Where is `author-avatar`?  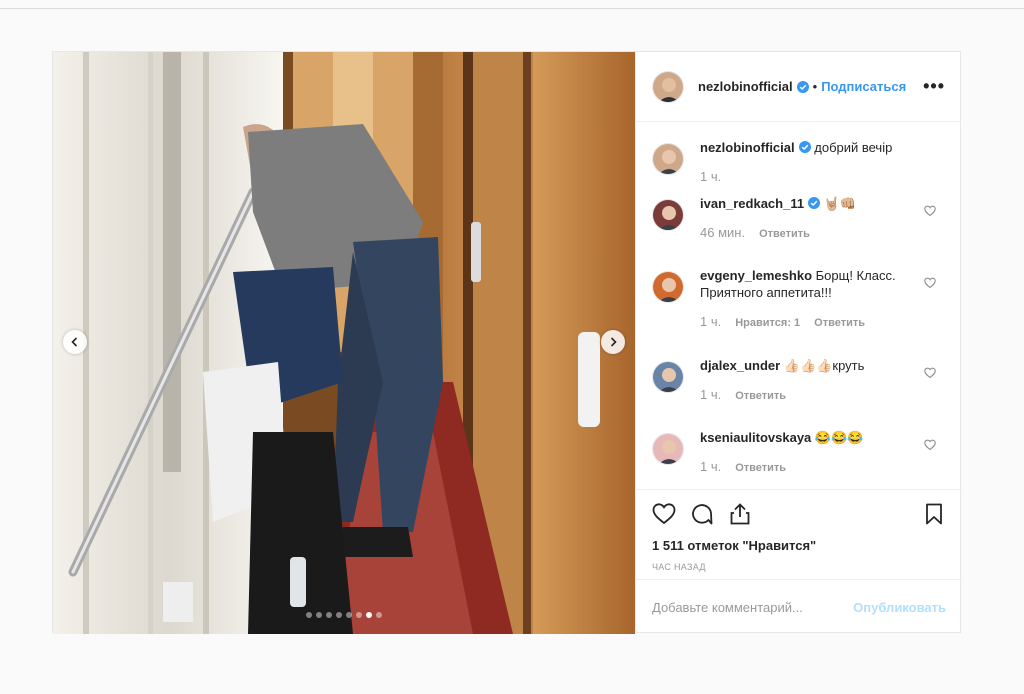 author-avatar is located at coordinates (668, 86).